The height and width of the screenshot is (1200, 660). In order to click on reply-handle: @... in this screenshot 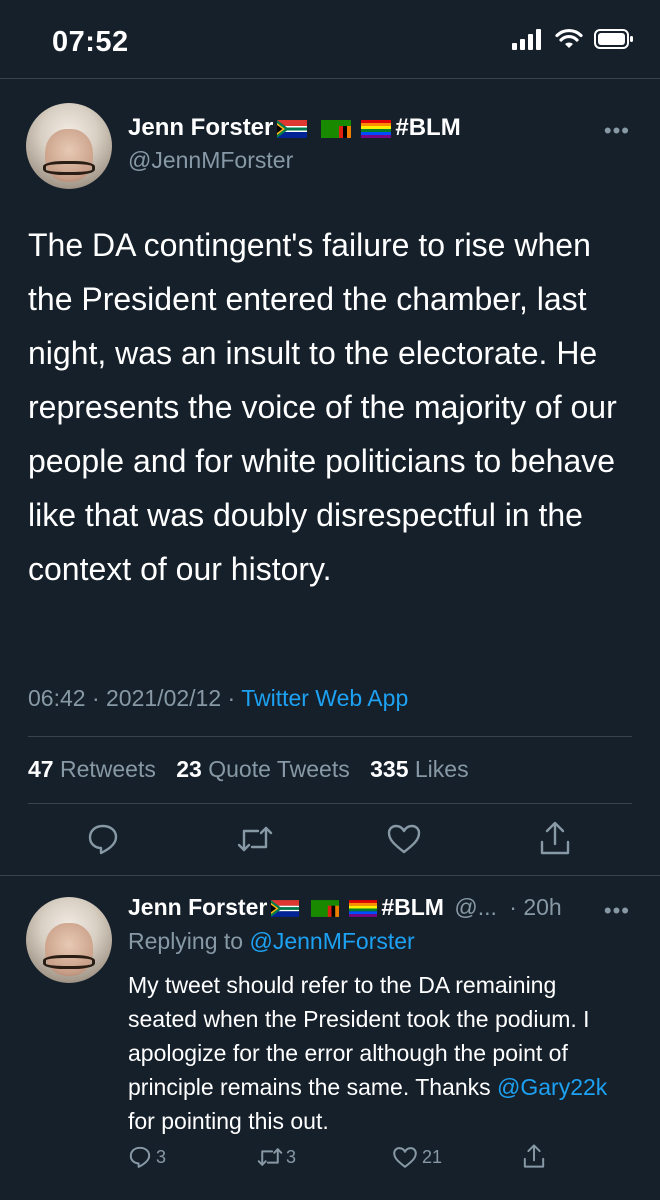, I will do `click(475, 907)`.